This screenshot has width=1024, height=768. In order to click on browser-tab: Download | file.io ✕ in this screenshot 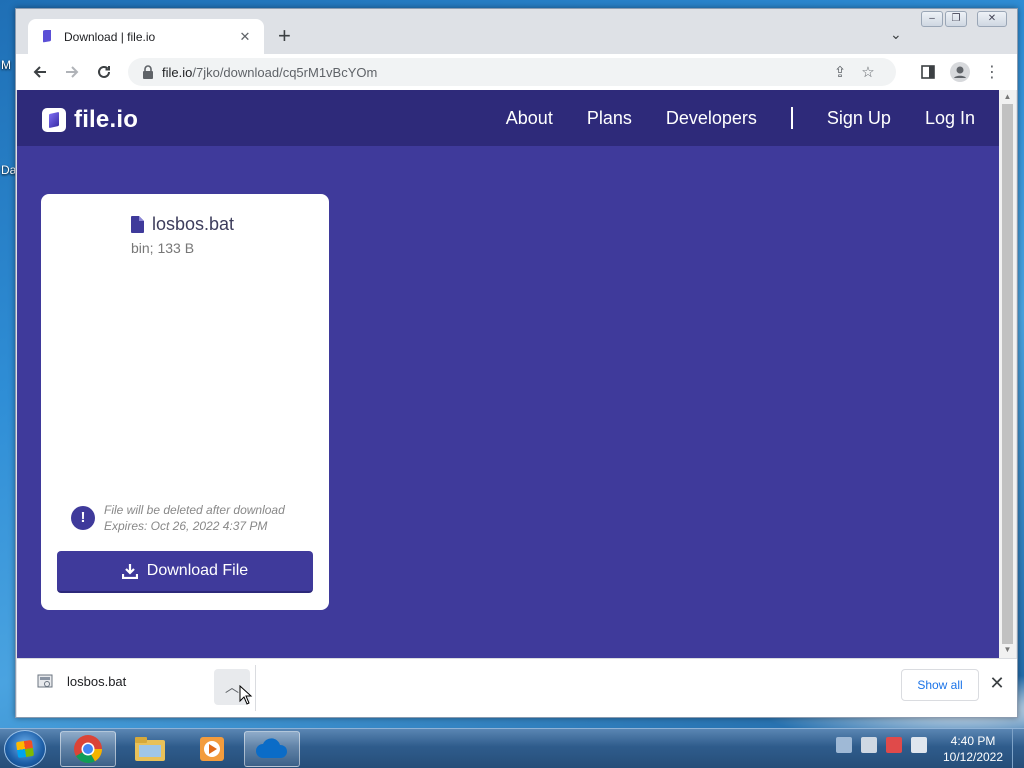, I will do `click(146, 37)`.